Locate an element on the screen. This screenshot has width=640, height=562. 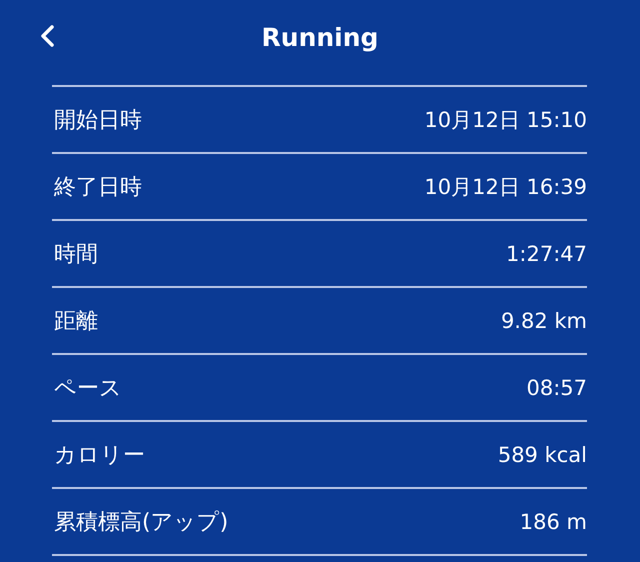
row-value: 10月12日 16:39 is located at coordinates (505, 187).